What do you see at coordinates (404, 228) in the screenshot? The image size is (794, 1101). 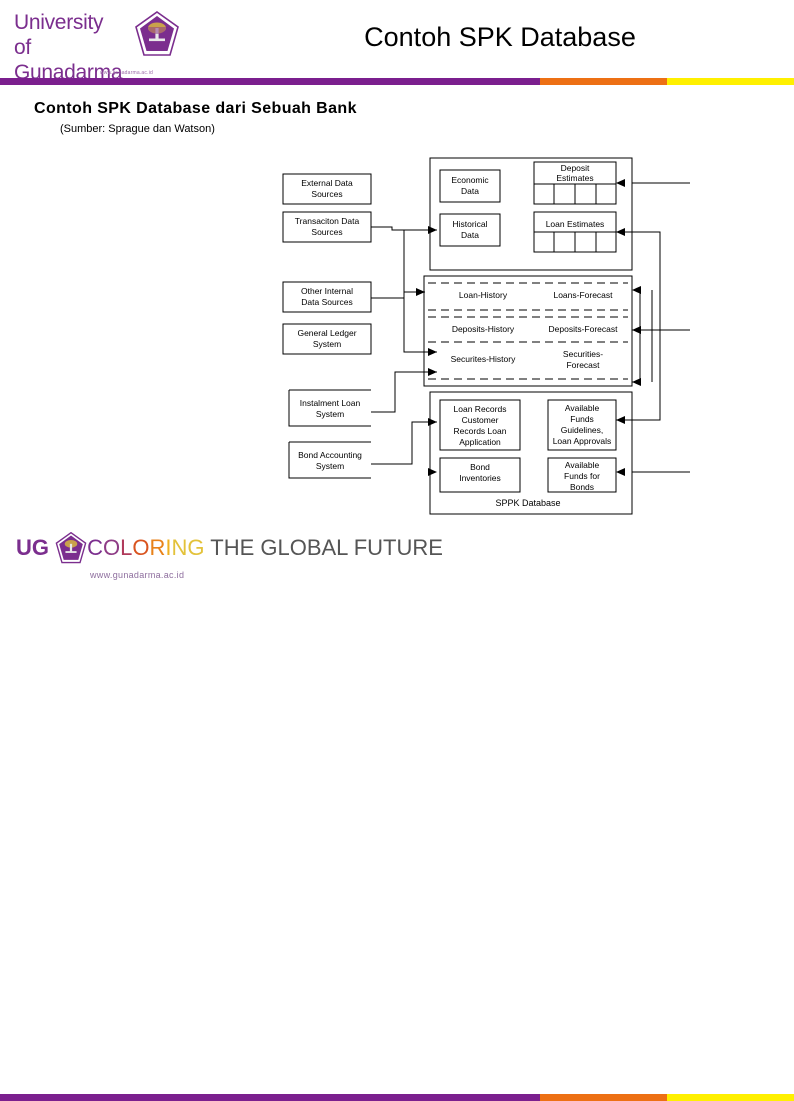 I see `connector-sources-to-historical` at bounding box center [404, 228].